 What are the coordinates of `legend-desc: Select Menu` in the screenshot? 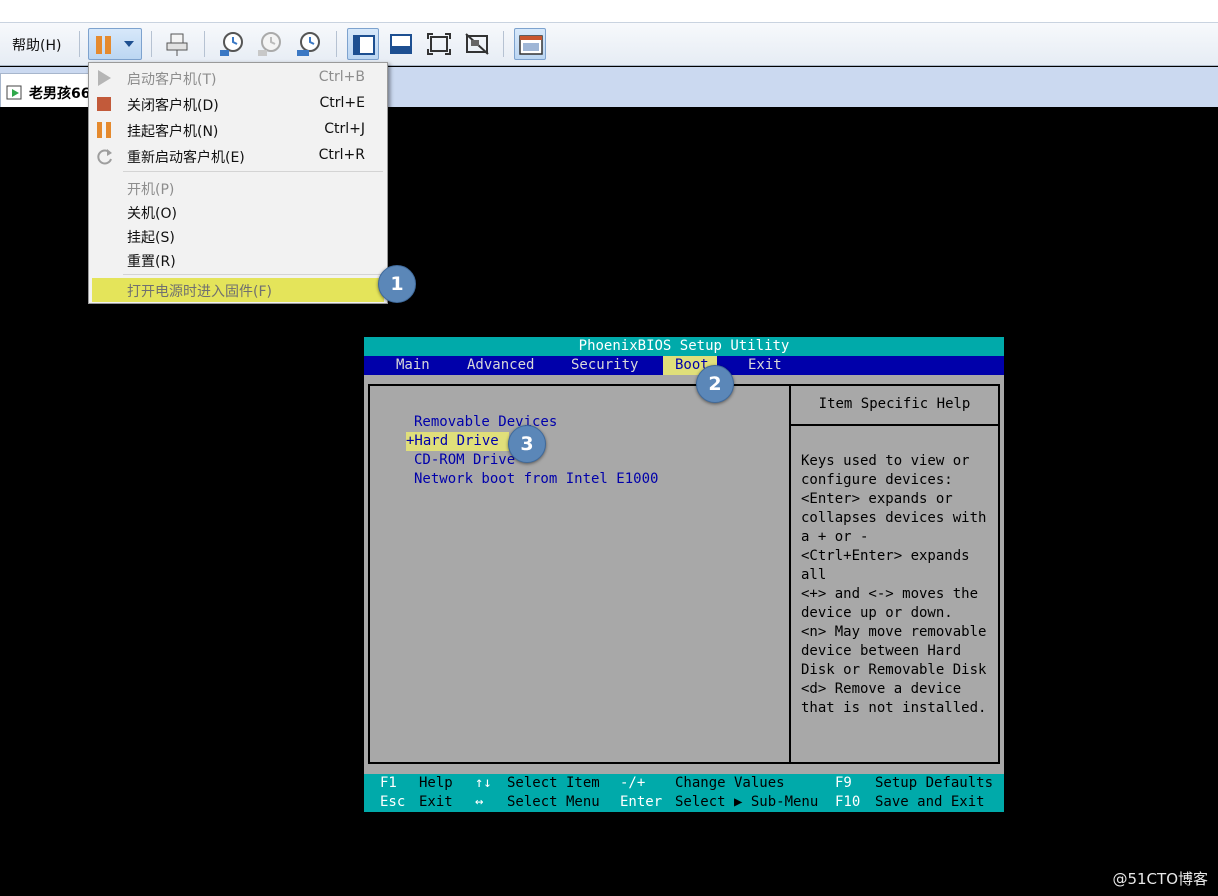 It's located at (553, 802).